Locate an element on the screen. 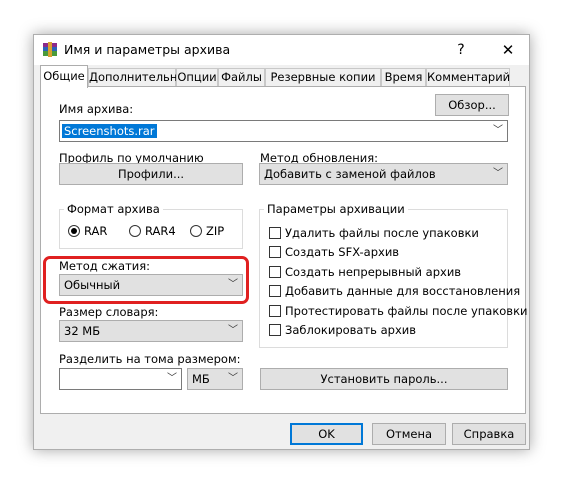 Image resolution: width=563 pixels, height=484 pixels. ok-button: OK is located at coordinates (326, 434).